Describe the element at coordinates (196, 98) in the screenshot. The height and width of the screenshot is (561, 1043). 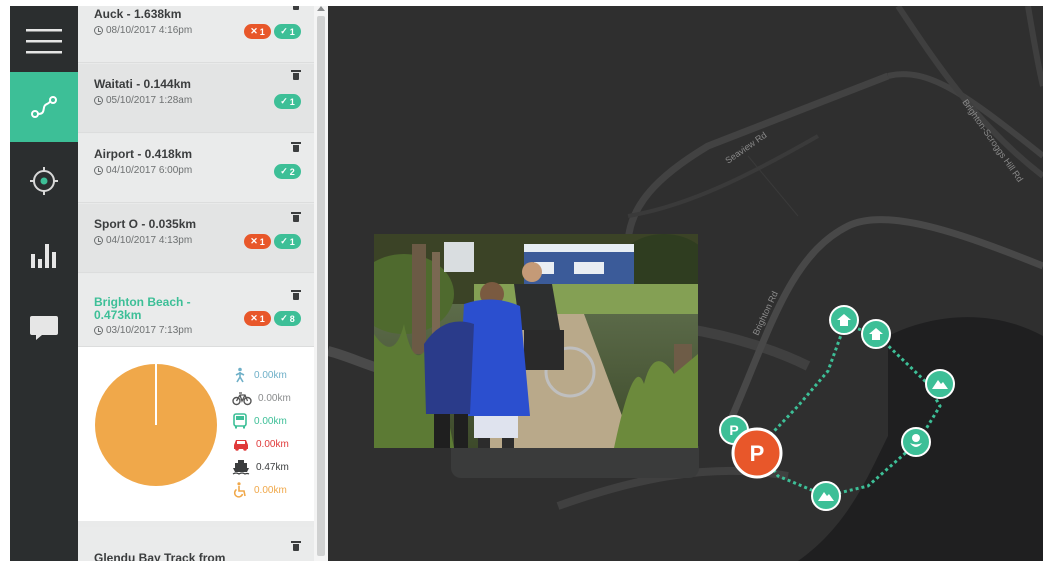
I see `trip-item: Waitati - 0.144km 05/10/2017 1:28am ✓ 1` at that location.